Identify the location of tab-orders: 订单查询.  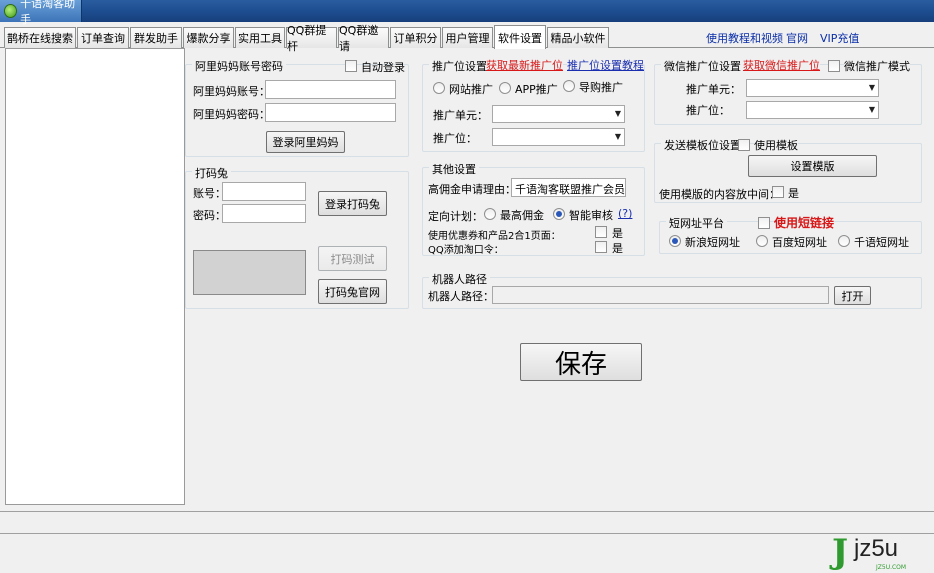
(103, 37).